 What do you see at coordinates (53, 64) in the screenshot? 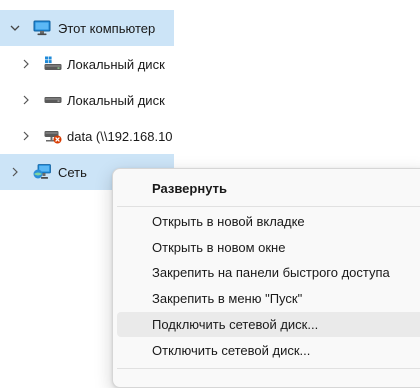
I see `windows-drive-icon` at bounding box center [53, 64].